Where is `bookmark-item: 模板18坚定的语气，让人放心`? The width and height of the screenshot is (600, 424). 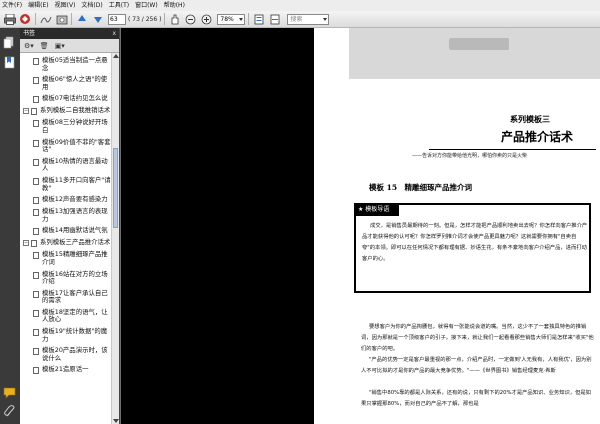
bookmark-item: 模板18坚定的语气，让人放心 is located at coordinates (66, 315).